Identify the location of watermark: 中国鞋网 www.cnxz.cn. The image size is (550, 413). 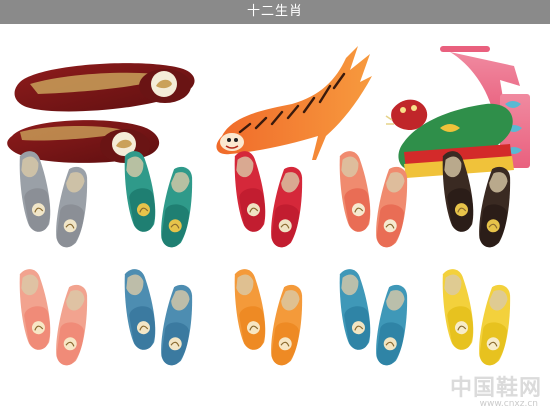
(496, 389).